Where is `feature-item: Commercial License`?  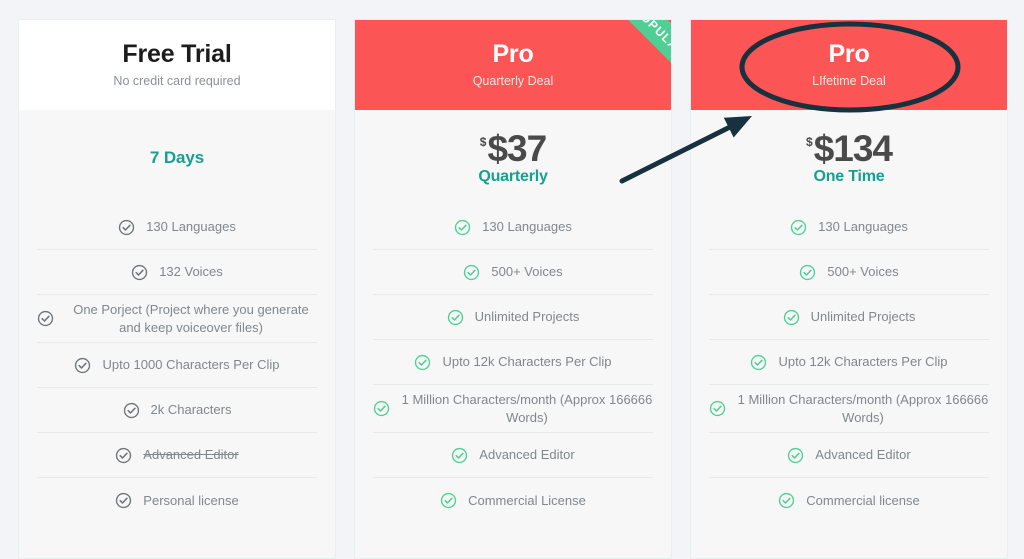 feature-item: Commercial License is located at coordinates (513, 500).